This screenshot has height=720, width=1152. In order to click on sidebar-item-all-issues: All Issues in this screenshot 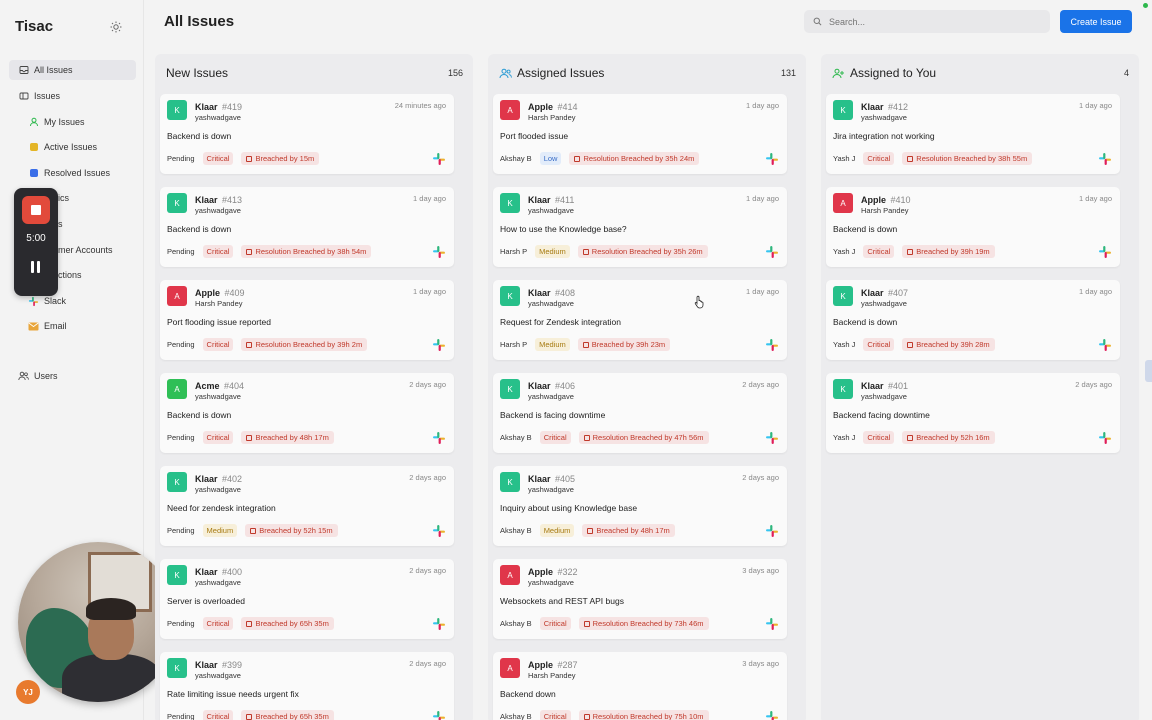, I will do `click(72, 70)`.